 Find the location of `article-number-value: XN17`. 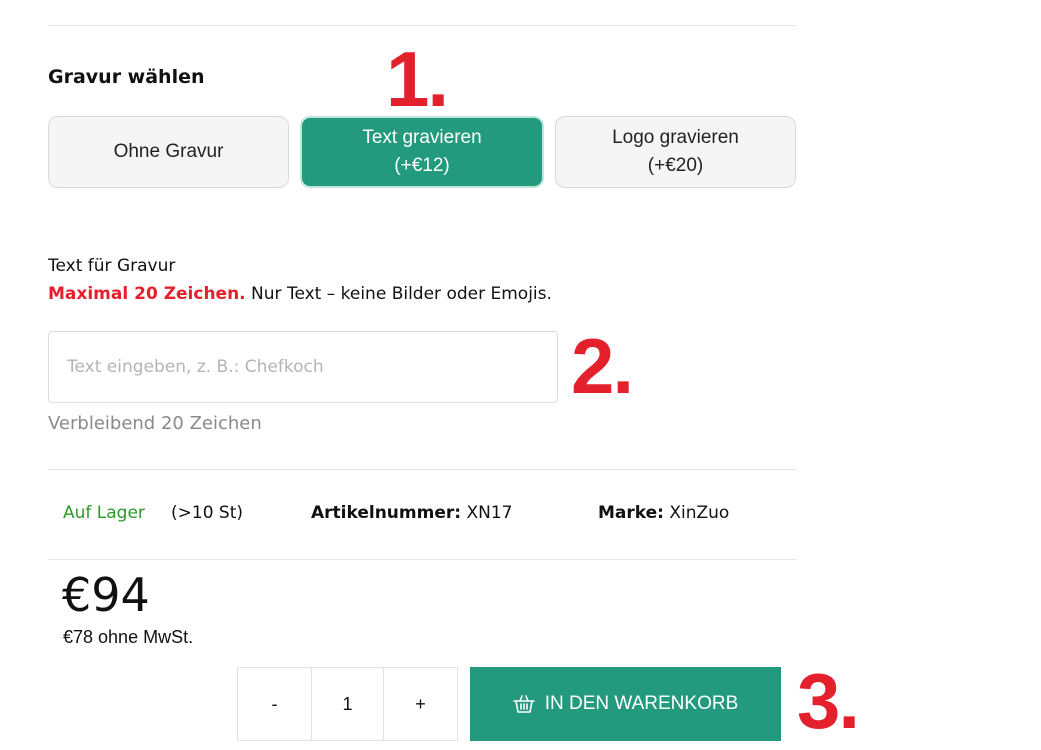

article-number-value: XN17 is located at coordinates (487, 513).